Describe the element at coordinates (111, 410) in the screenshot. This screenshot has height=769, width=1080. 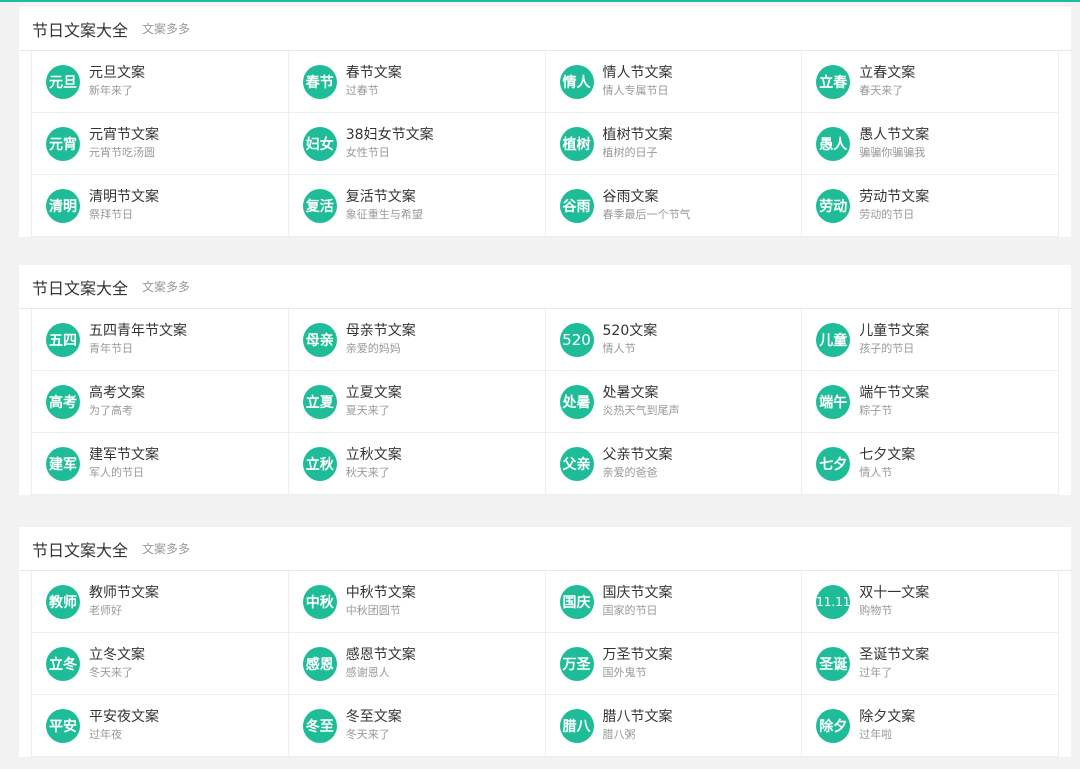
I see `festival-item-desc: 为了高考` at that location.